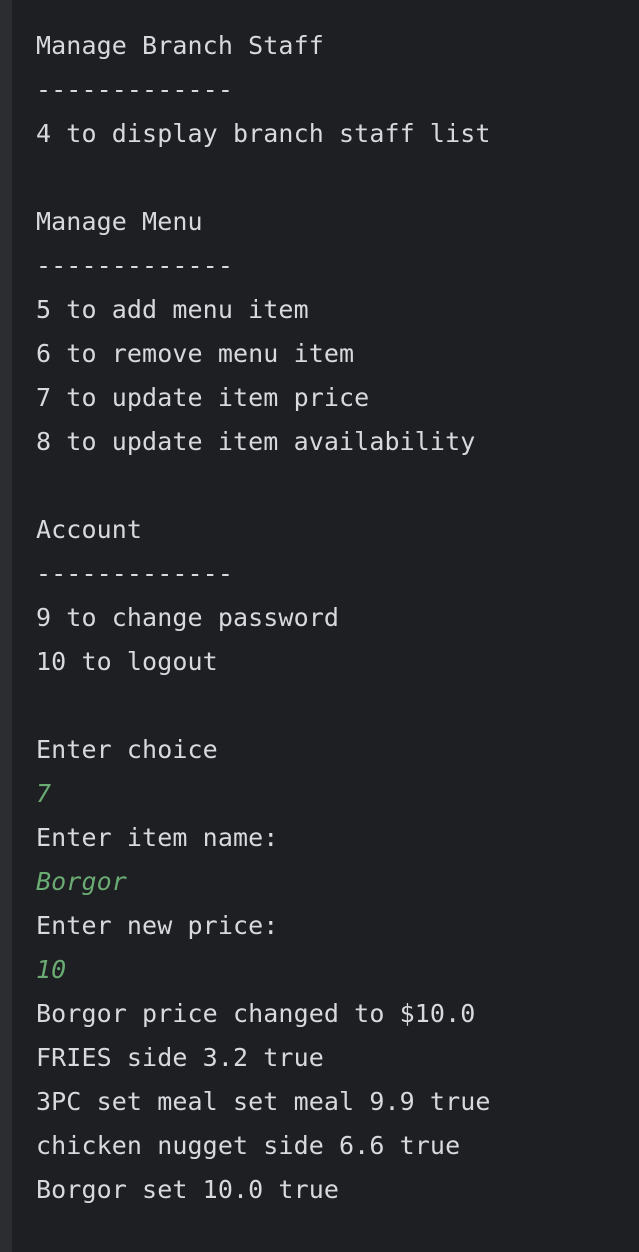 Image resolution: width=639 pixels, height=1252 pixels. Describe the element at coordinates (203, 397) in the screenshot. I see `console-line: 7 to update item price` at that location.